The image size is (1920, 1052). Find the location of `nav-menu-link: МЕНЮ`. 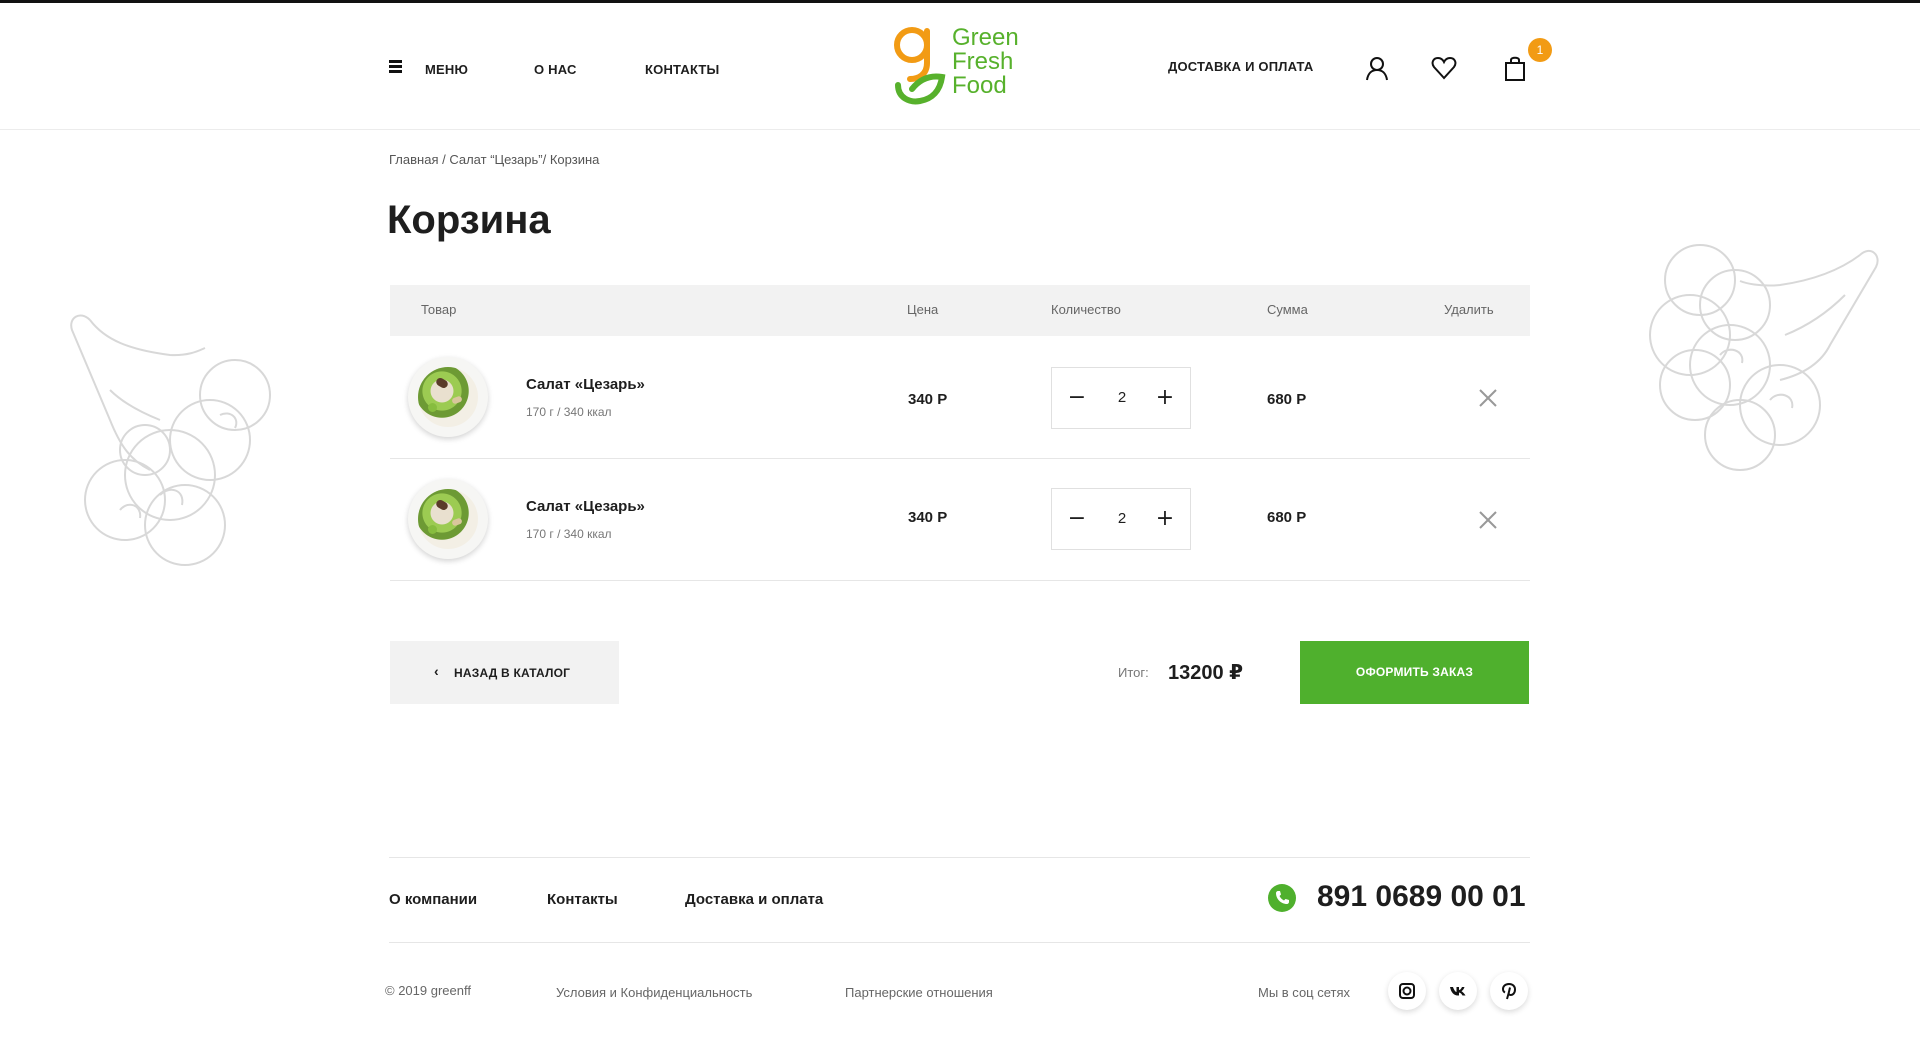

nav-menu-link: МЕНЮ is located at coordinates (446, 69).